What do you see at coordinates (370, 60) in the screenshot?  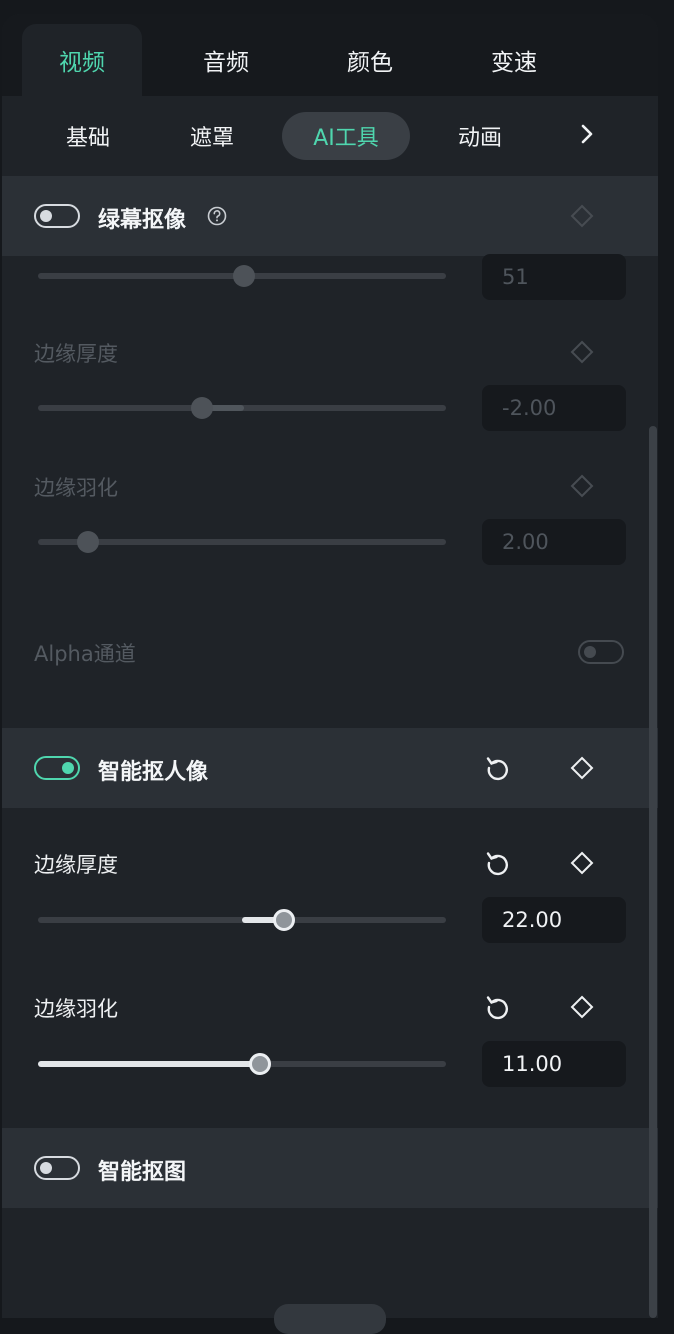 I see `tab-color: 颜色` at bounding box center [370, 60].